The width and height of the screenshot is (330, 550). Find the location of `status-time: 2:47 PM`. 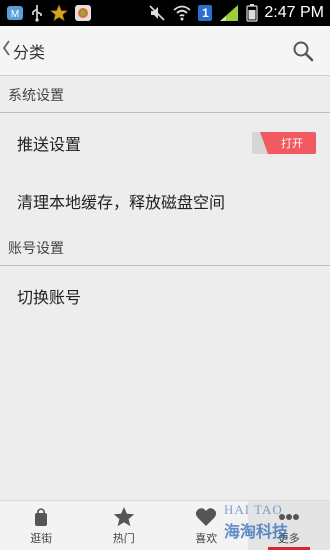

status-time: 2:47 PM is located at coordinates (294, 12).